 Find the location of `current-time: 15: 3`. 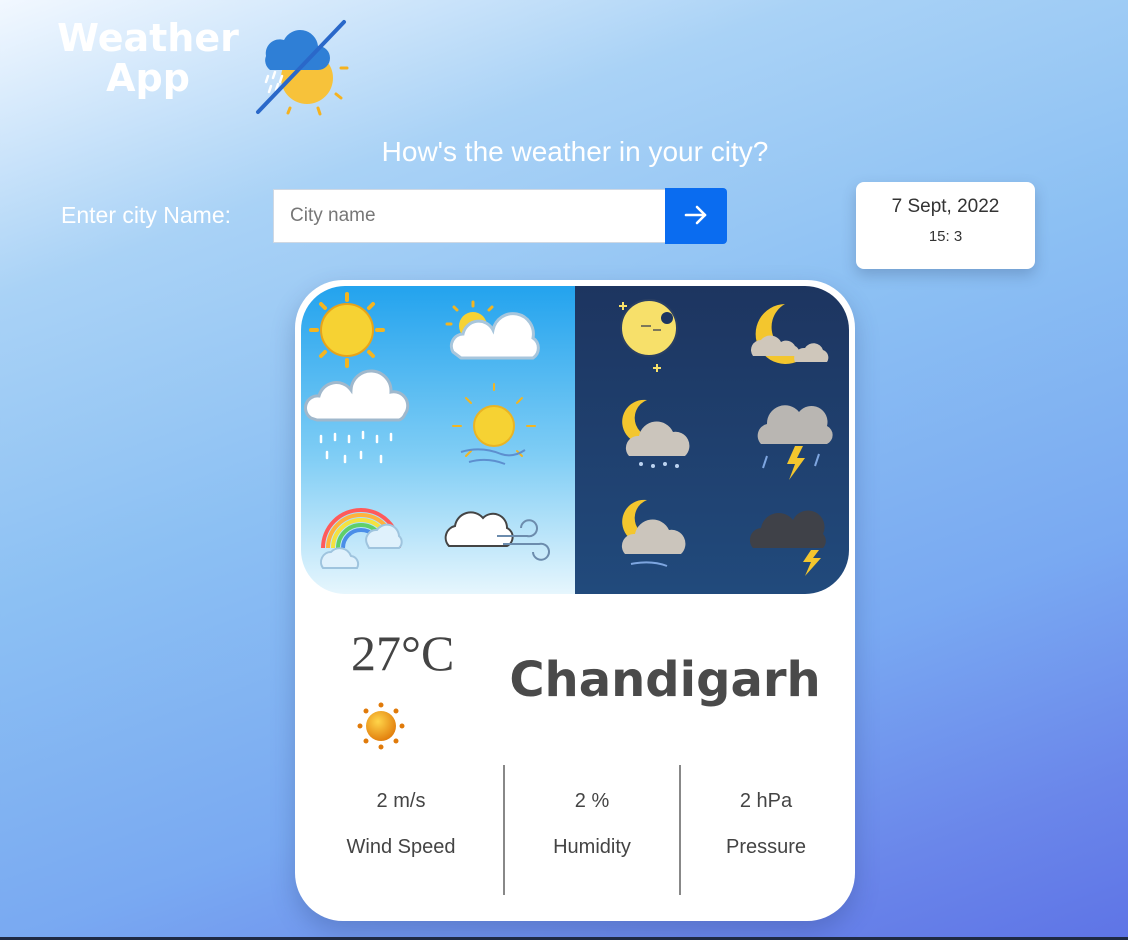

current-time: 15: 3 is located at coordinates (945, 236).